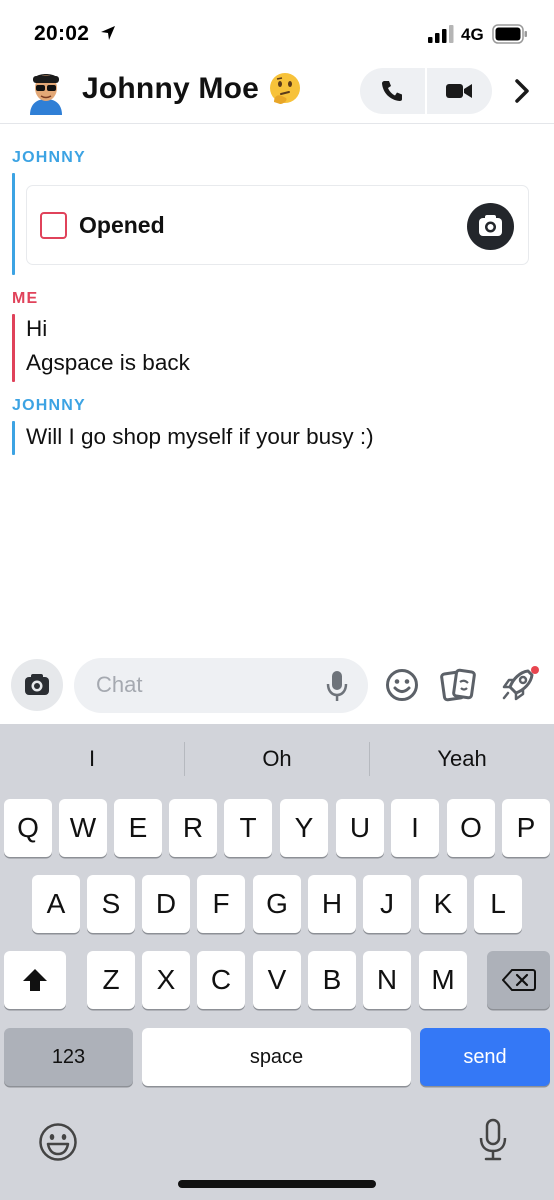 This screenshot has width=554, height=1200. I want to click on shift-key, so click(35, 980).